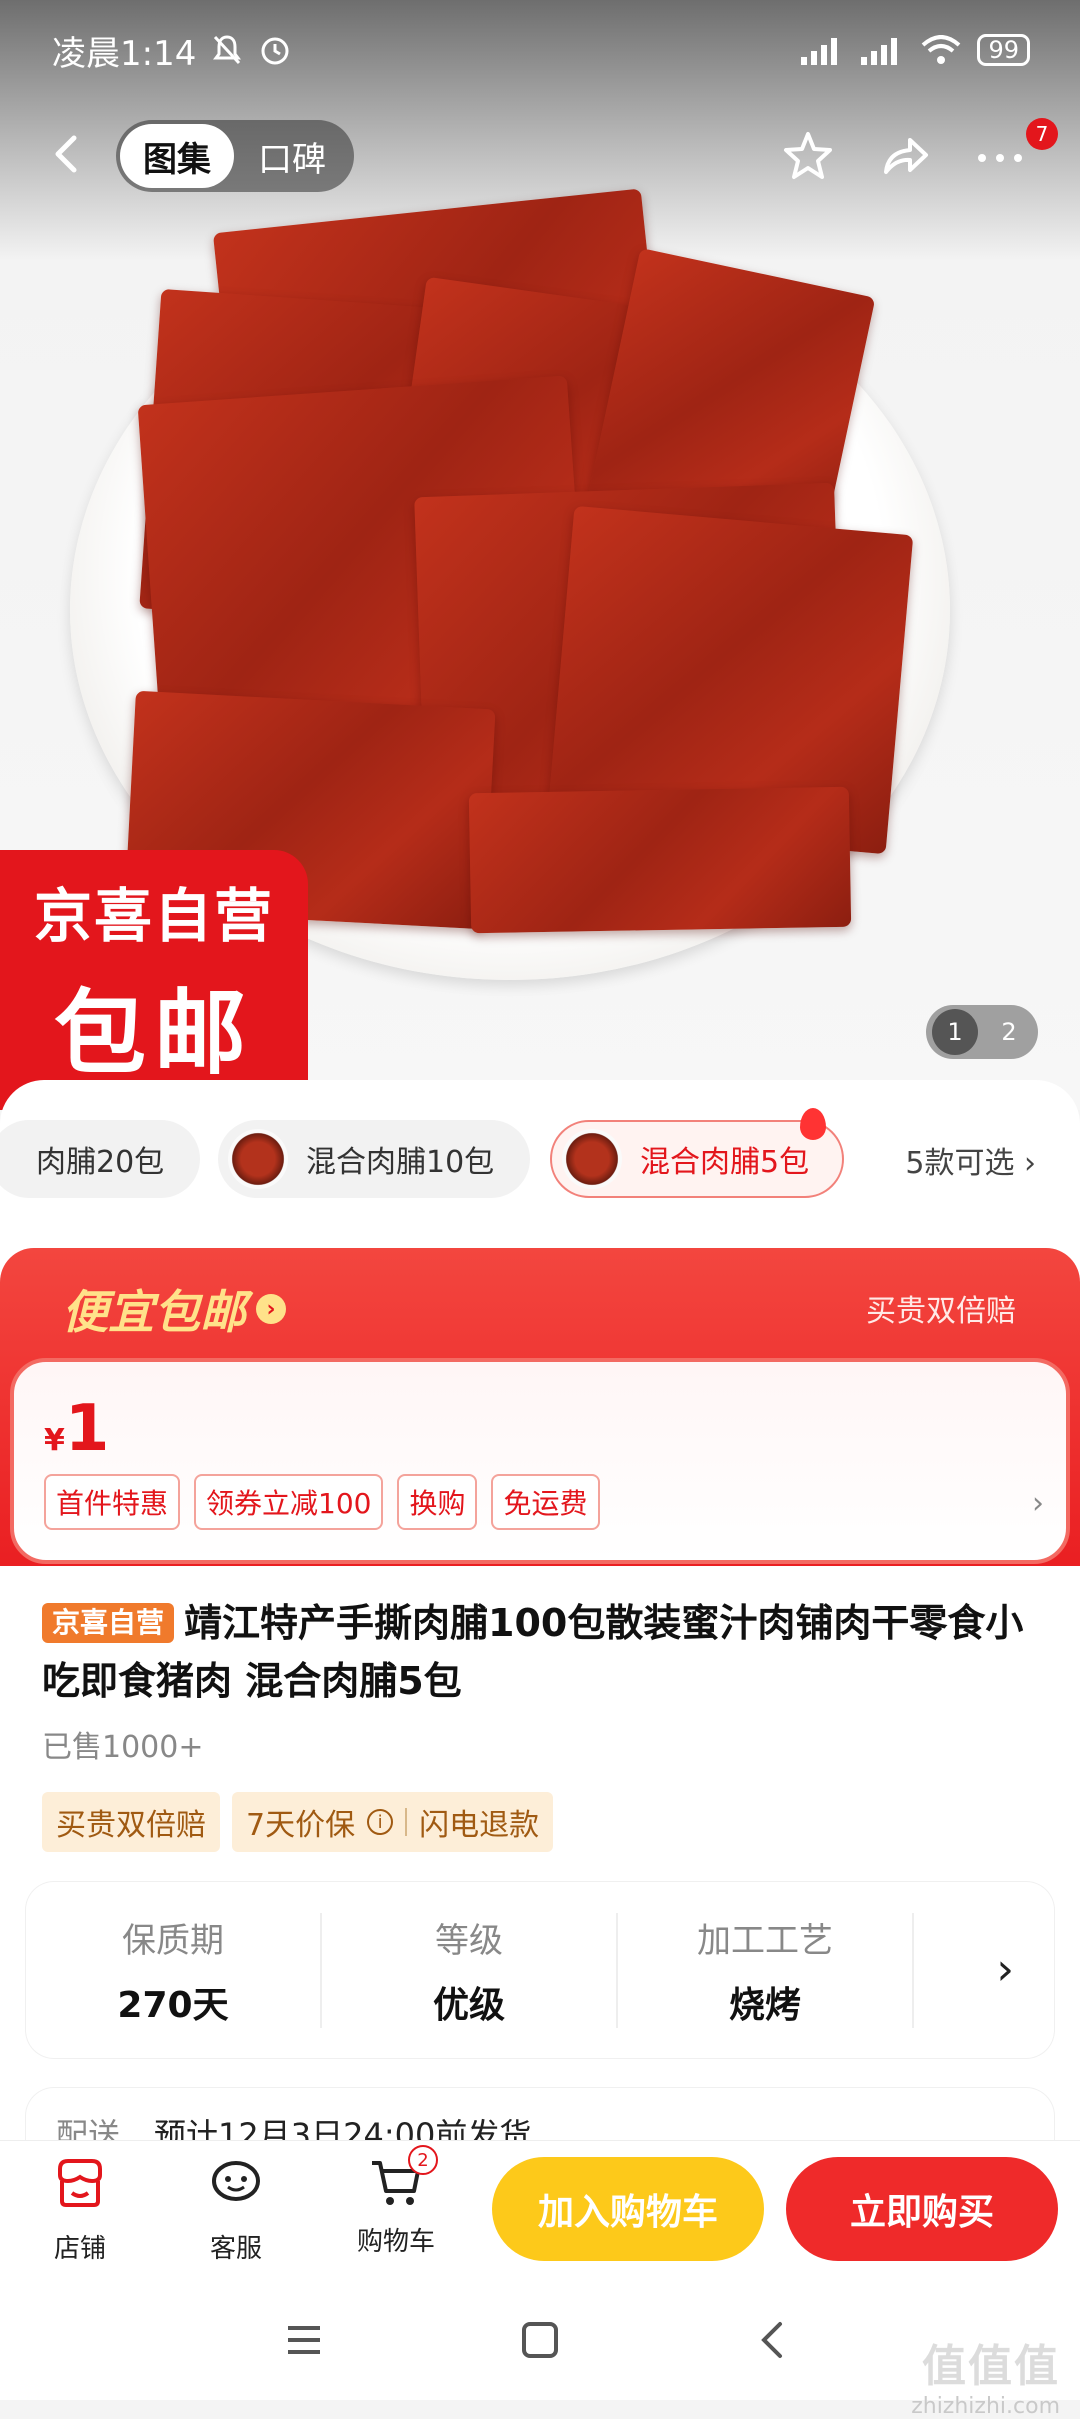 The image size is (1080, 2419). I want to click on product-title-text: 靖江特产手撕肉脯100包散装蜜汁肉铺肉干零食小吃即食猪肉 混合肉脯5包, so click(533, 1652).